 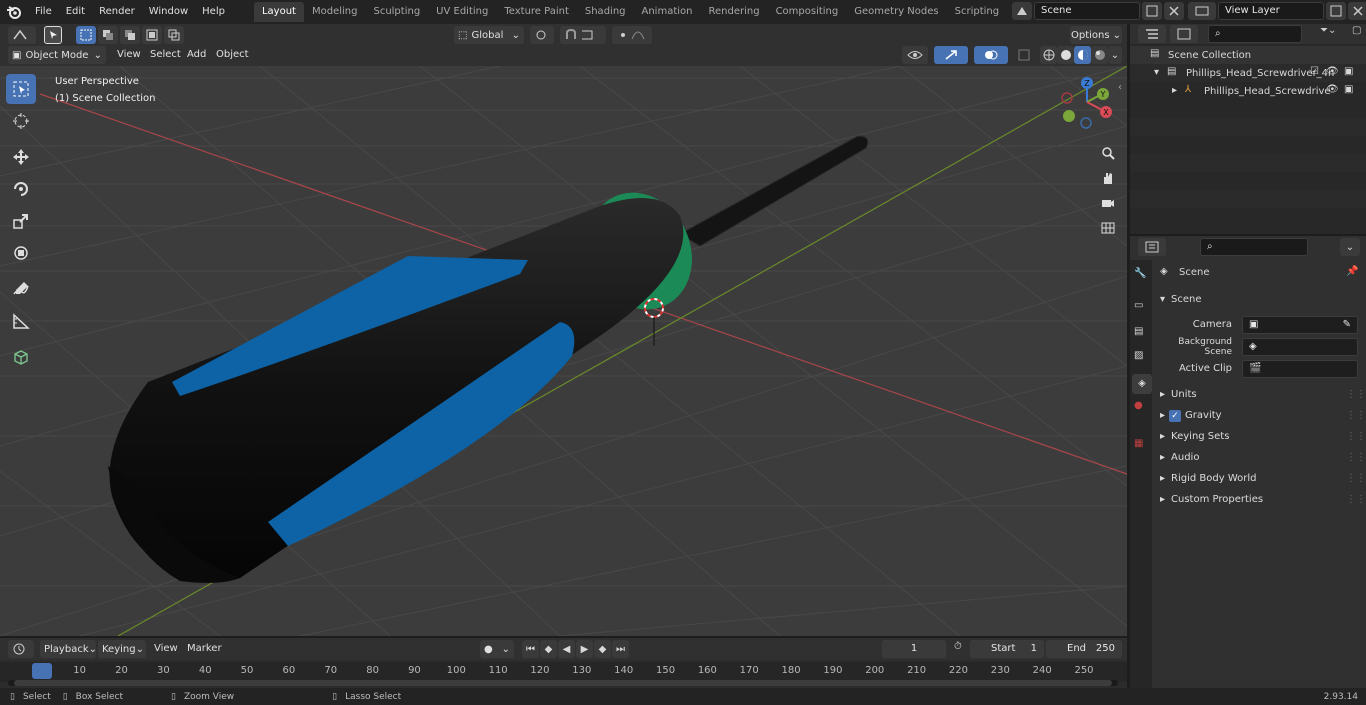 What do you see at coordinates (1352, 271) in the screenshot?
I see `pin-icon: 📌` at bounding box center [1352, 271].